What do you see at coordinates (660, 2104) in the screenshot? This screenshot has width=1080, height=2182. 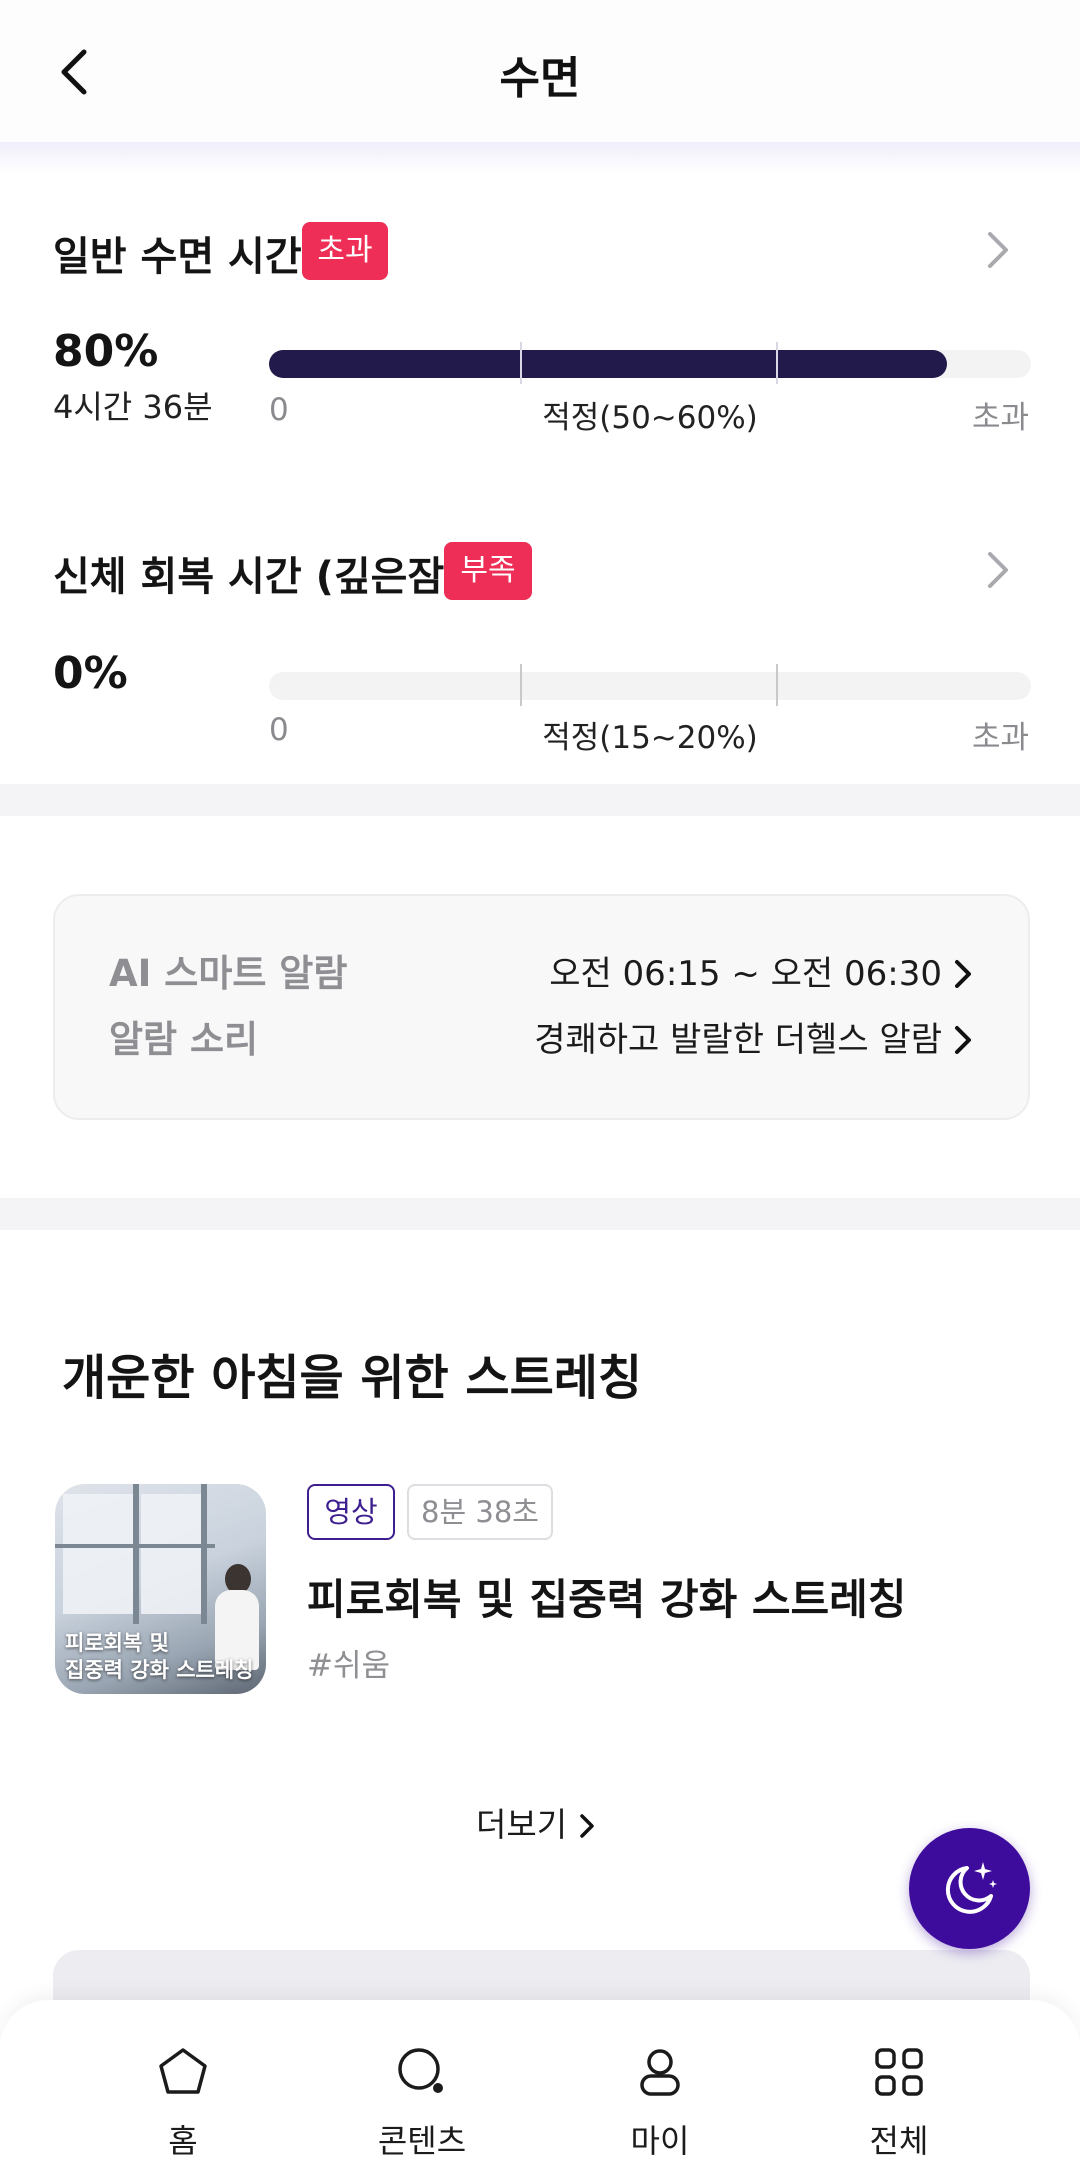 I see `nav-item-my: 마이` at bounding box center [660, 2104].